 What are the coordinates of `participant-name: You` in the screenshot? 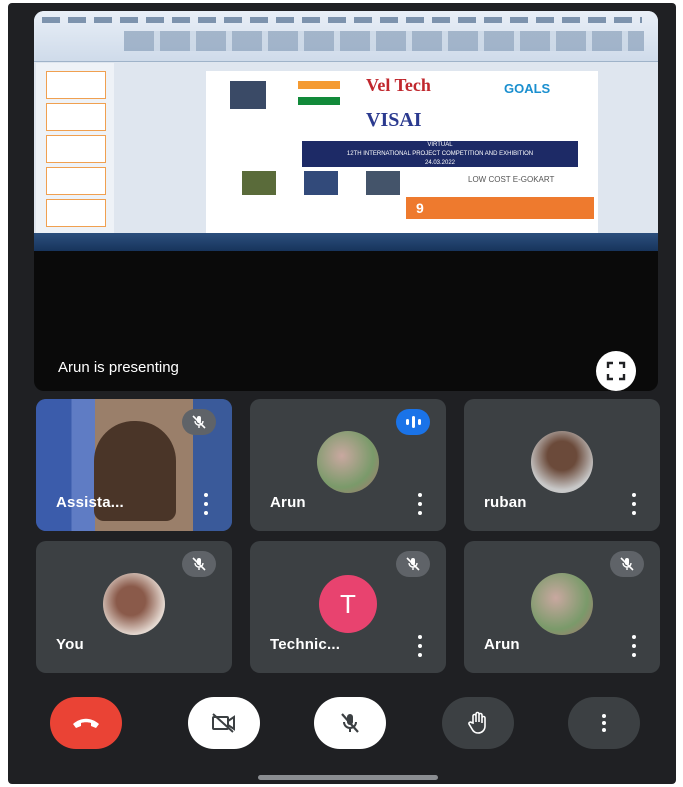 It's located at (70, 644).